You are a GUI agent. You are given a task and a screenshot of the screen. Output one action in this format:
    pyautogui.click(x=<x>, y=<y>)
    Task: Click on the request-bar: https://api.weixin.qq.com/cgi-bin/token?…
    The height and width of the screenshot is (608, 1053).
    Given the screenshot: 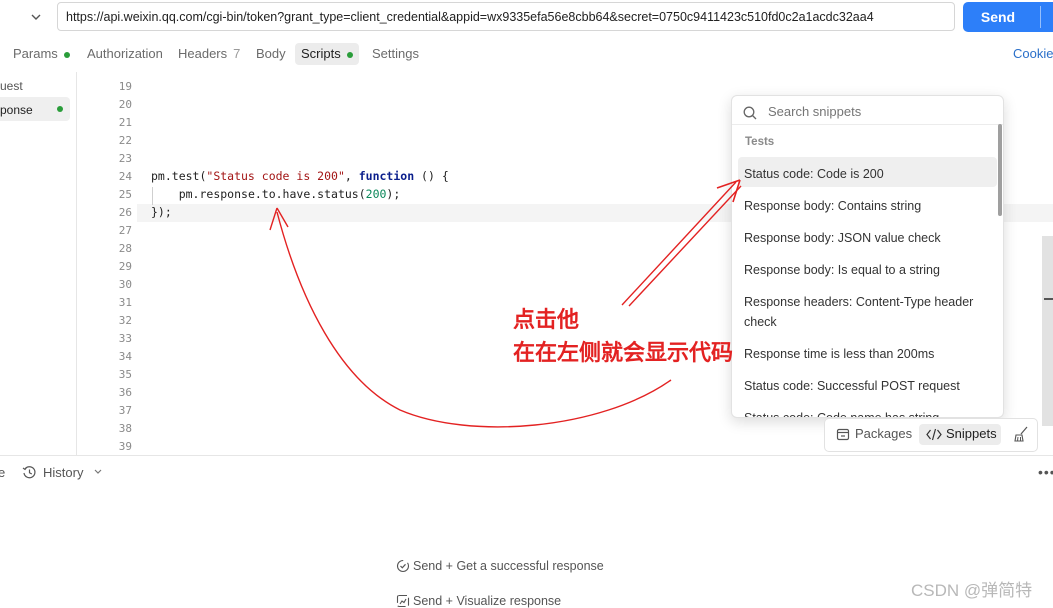 What is the action you would take?
    pyautogui.click(x=526, y=18)
    